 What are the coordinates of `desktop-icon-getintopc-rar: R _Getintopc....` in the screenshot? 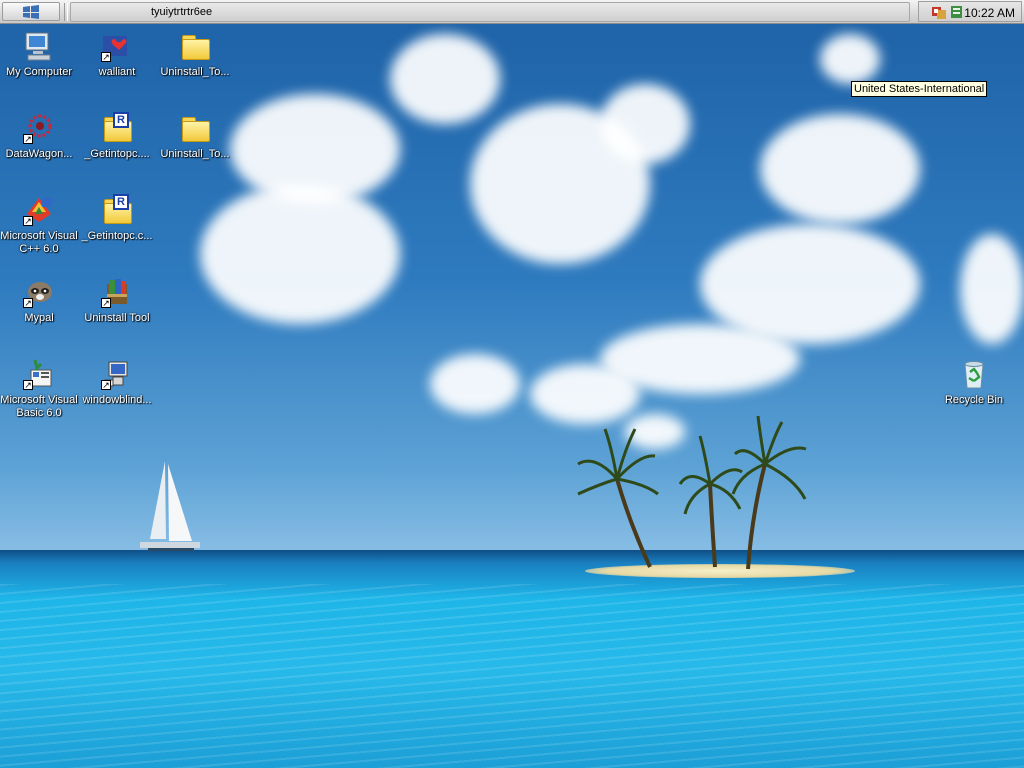 It's located at (117, 136).